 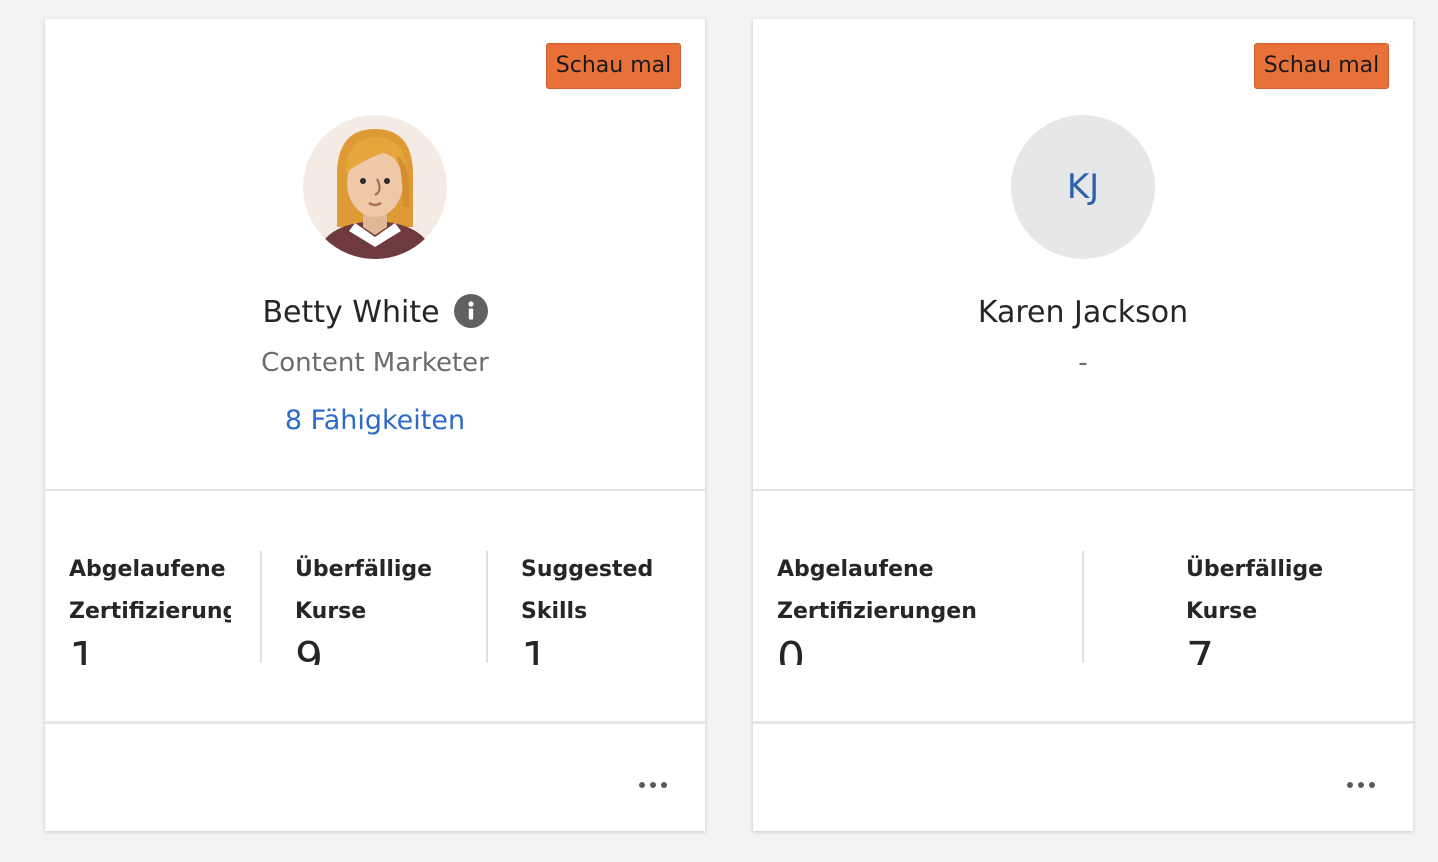 I want to click on stat-label: Zertifizierungen, so click(x=877, y=611).